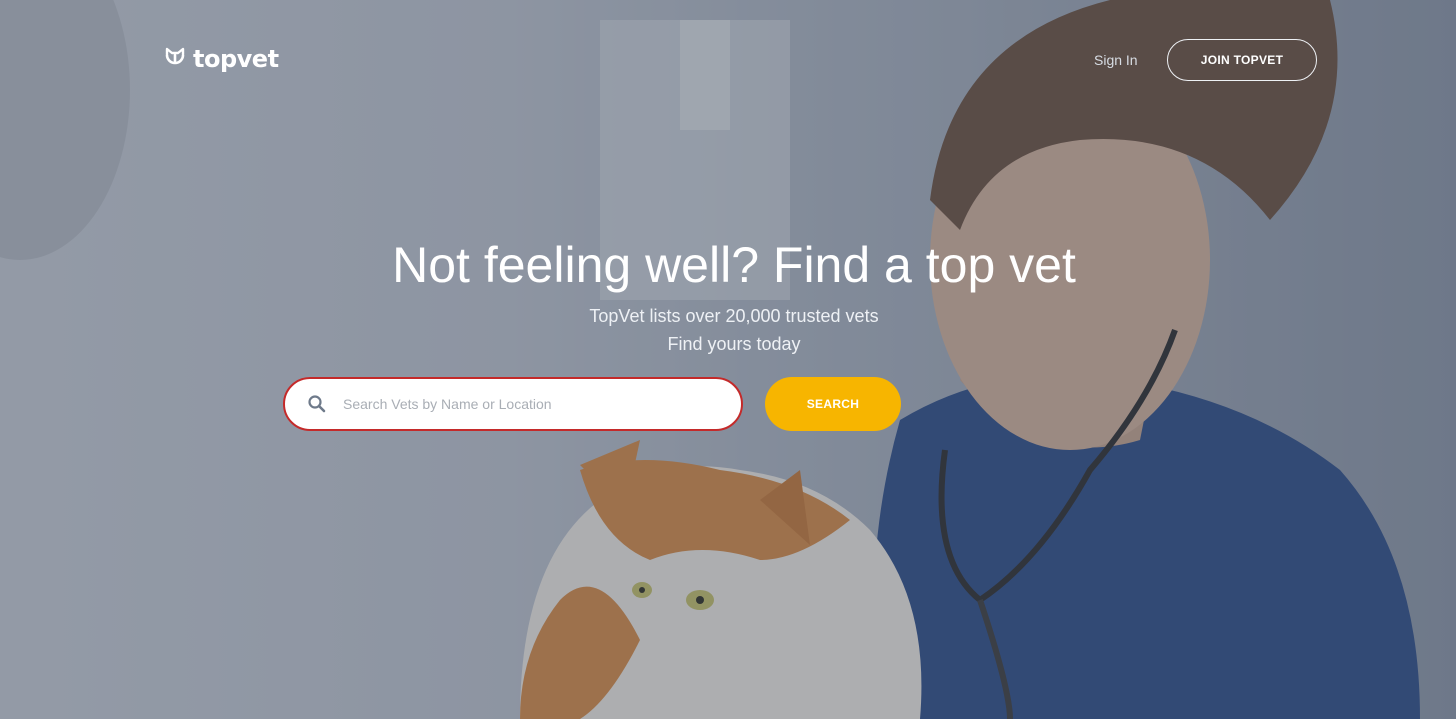  Describe the element at coordinates (1116, 60) in the screenshot. I see `sign-in-link: Sign In` at that location.